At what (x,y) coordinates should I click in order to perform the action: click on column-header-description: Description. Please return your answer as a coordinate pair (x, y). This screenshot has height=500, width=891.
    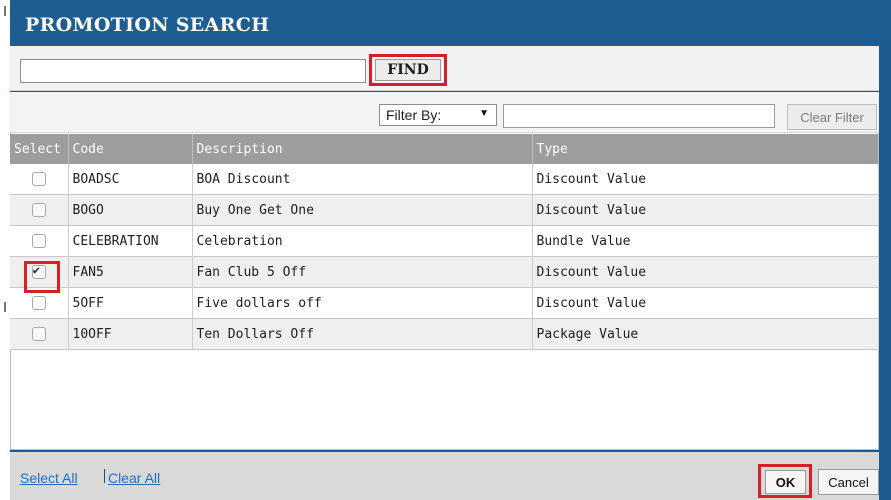
    Looking at the image, I should click on (362, 149).